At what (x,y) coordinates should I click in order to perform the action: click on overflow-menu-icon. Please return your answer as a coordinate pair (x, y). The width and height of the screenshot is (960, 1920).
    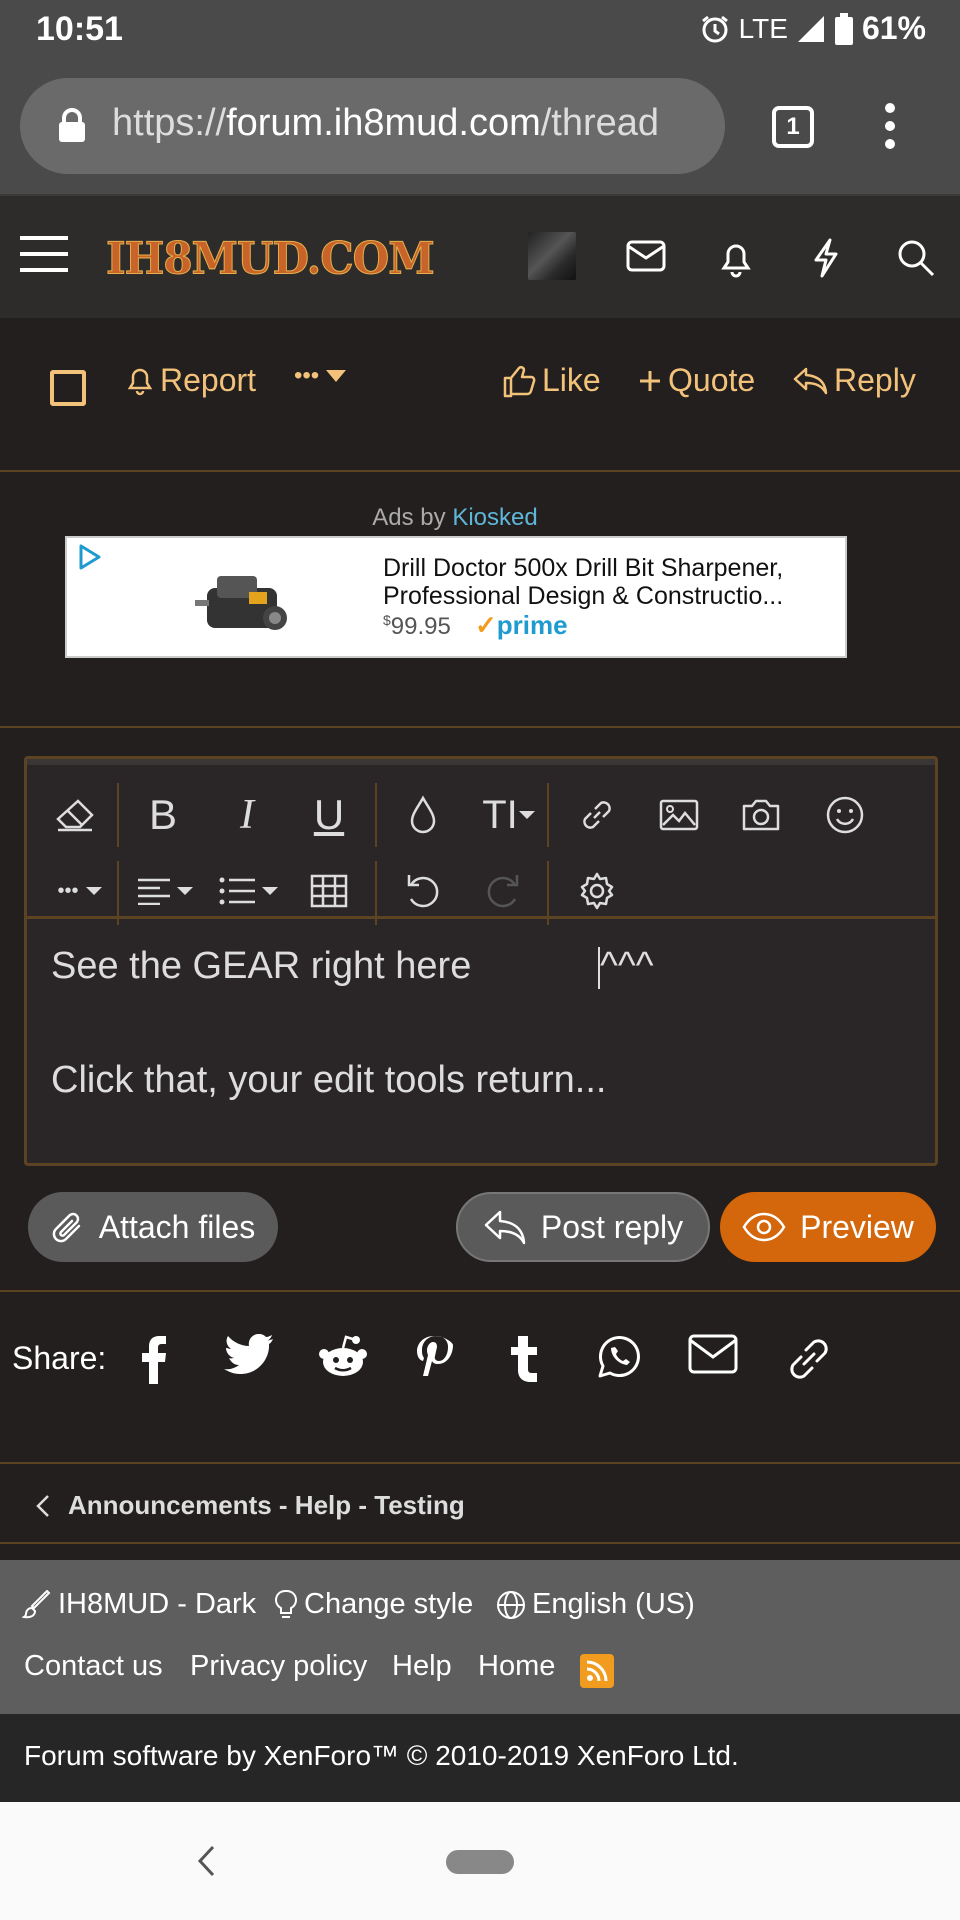
    Looking at the image, I should click on (890, 126).